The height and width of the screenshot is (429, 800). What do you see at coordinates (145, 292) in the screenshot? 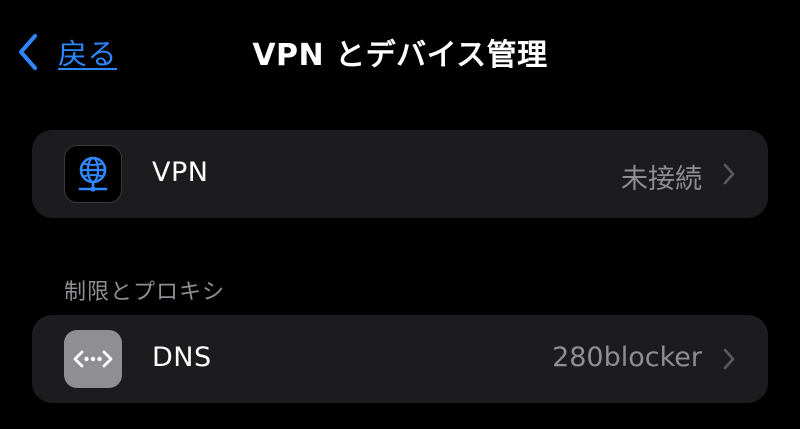
I see `section-header-restrictions: 制限とプロキシ` at bounding box center [145, 292].